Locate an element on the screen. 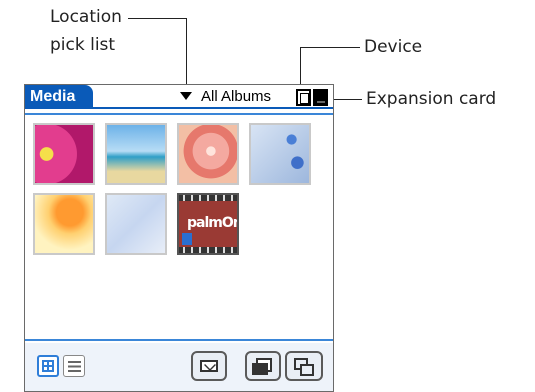 The image size is (535, 392). video-icon is located at coordinates (187, 239).